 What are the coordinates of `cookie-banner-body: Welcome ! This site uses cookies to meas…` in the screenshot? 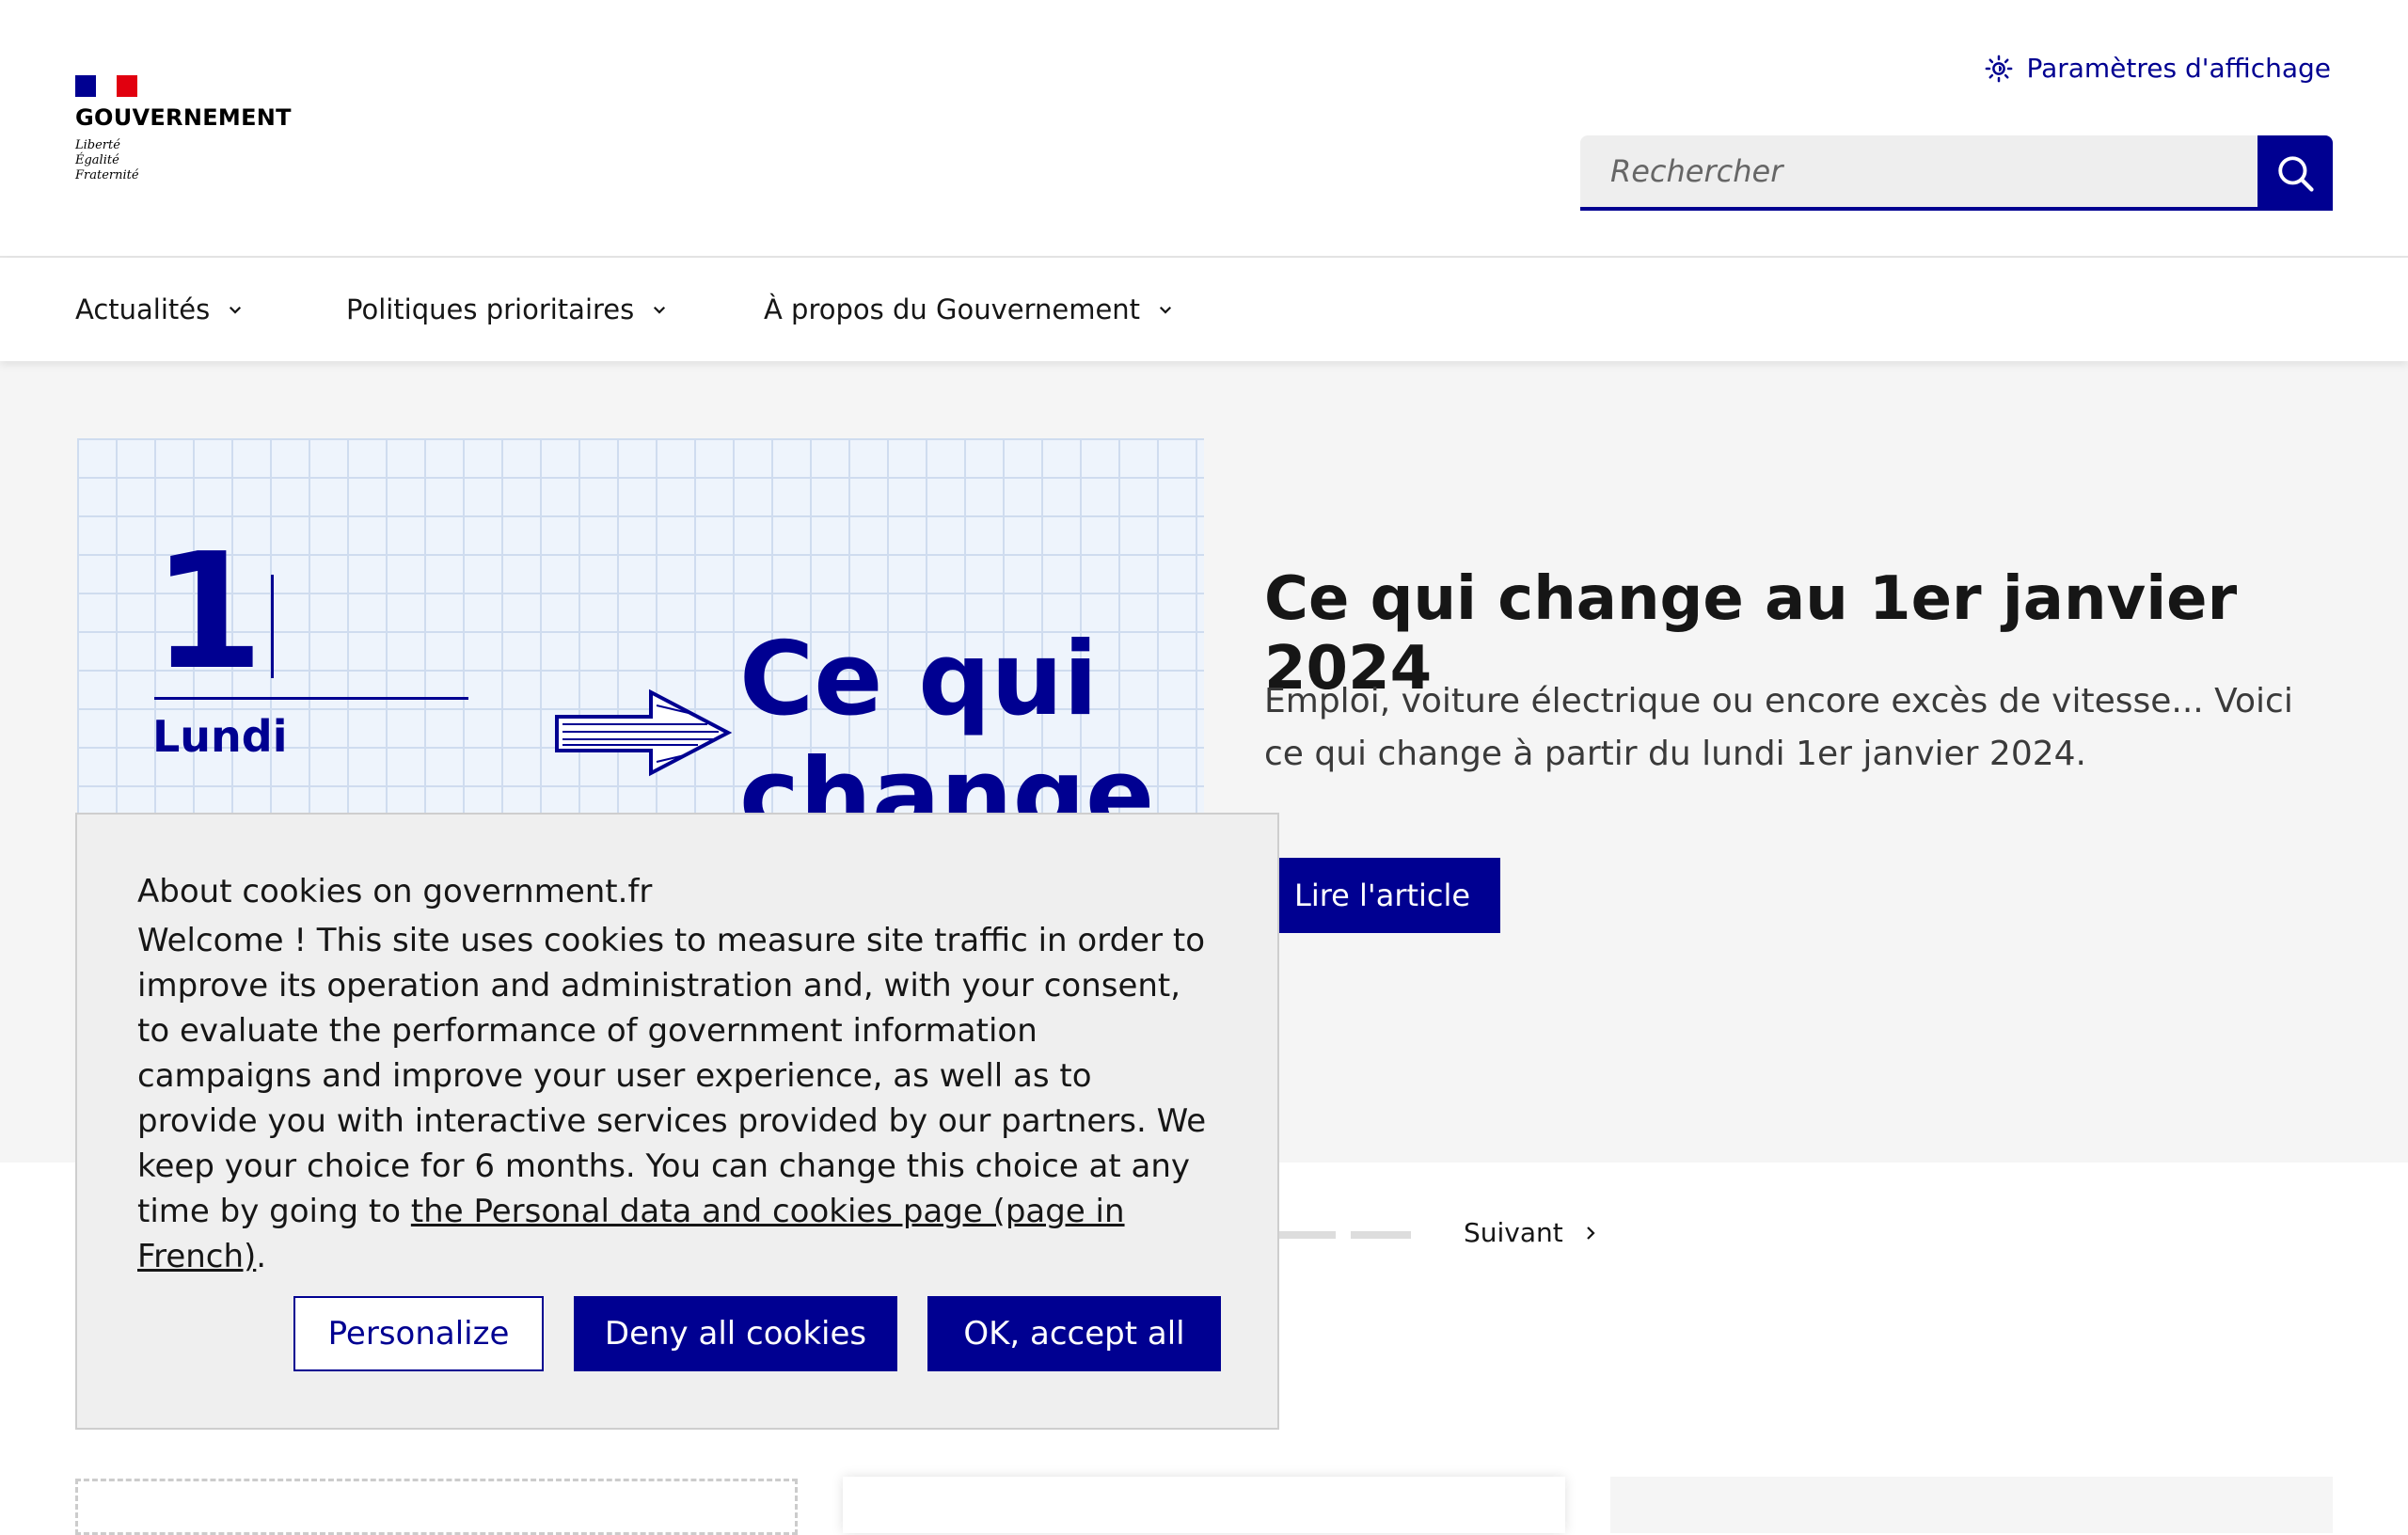 It's located at (672, 1076).